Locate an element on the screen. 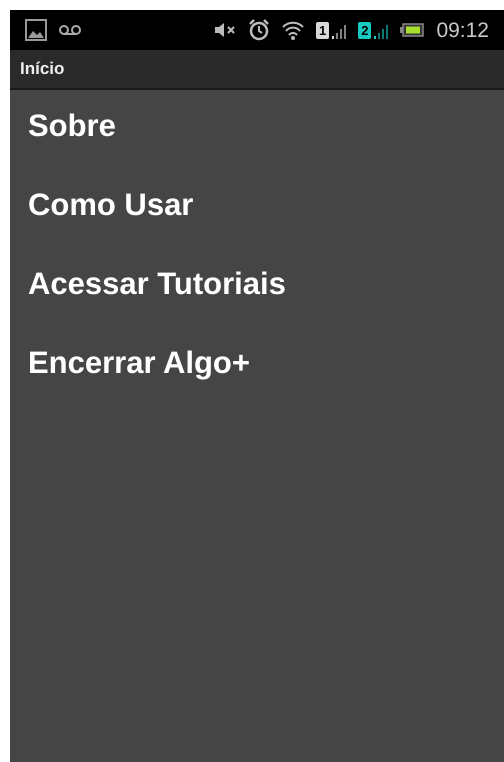 The image size is (504, 762). screen-title: Início is located at coordinates (42, 69).